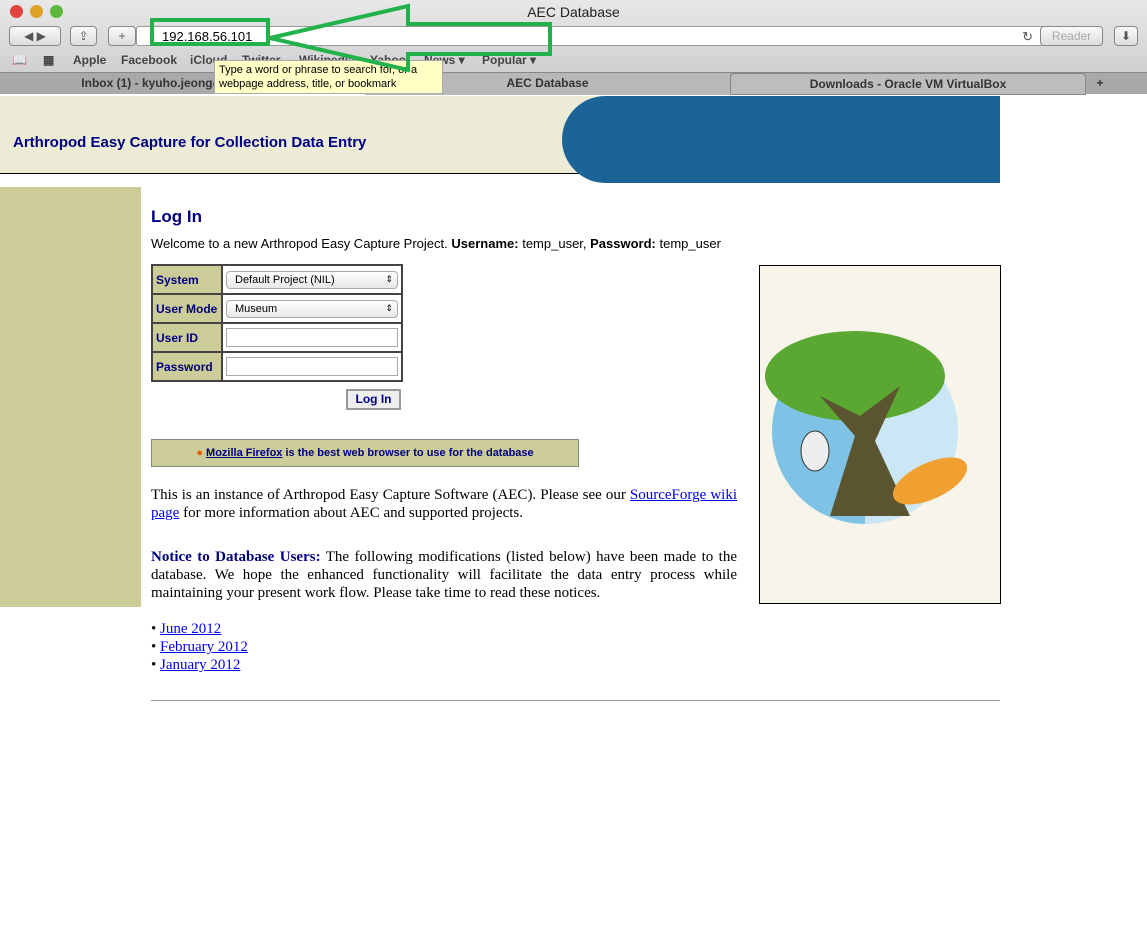 This screenshot has width=1147, height=935. Describe the element at coordinates (312, 366) in the screenshot. I see `password-input` at that location.